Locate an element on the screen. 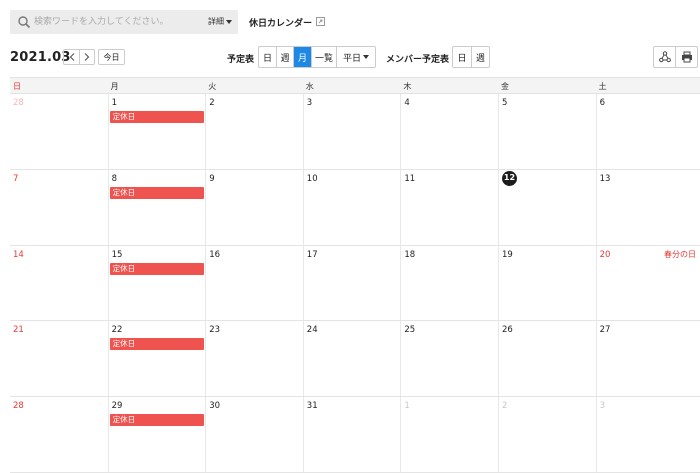 The height and width of the screenshot is (473, 700). day-cell: 31 is located at coordinates (351, 434).